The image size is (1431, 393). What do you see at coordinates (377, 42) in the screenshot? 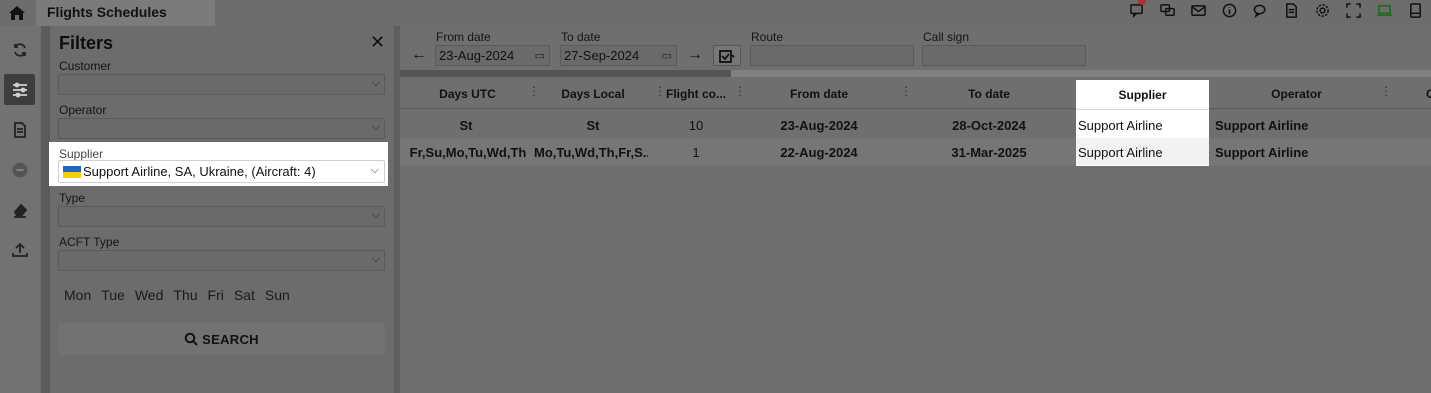
I see `close-icon: ✕` at bounding box center [377, 42].